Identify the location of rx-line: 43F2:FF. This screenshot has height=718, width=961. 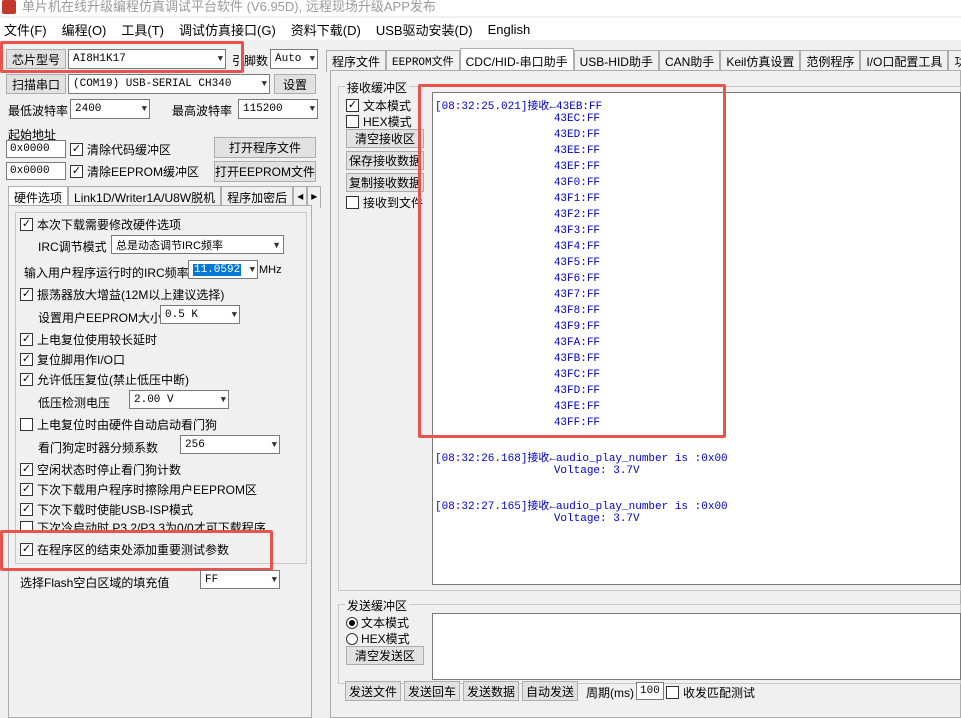
(518, 215).